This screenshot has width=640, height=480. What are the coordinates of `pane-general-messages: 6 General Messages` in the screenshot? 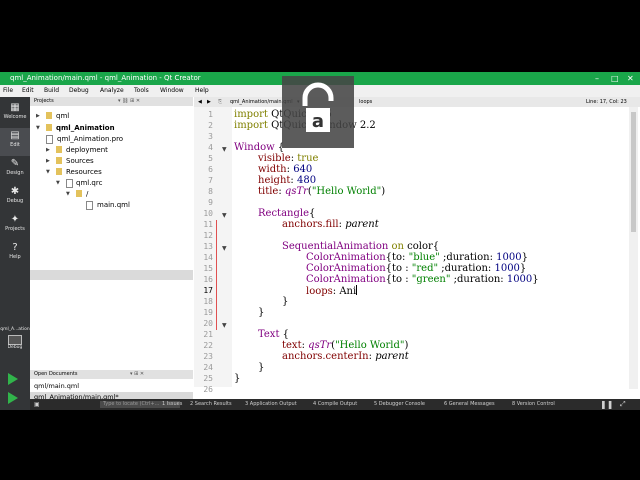 It's located at (469, 404).